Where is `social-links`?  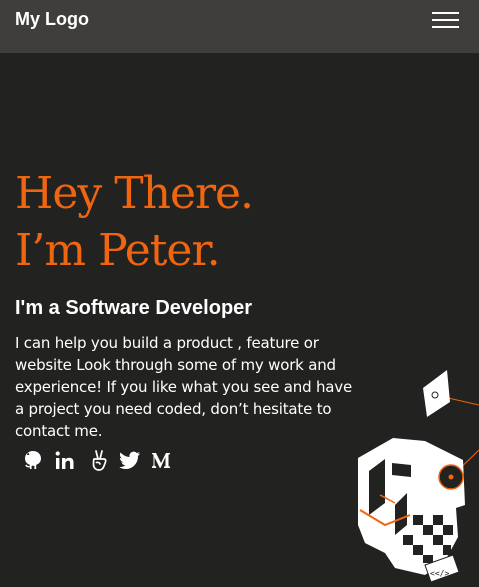 social-links is located at coordinates (101, 460).